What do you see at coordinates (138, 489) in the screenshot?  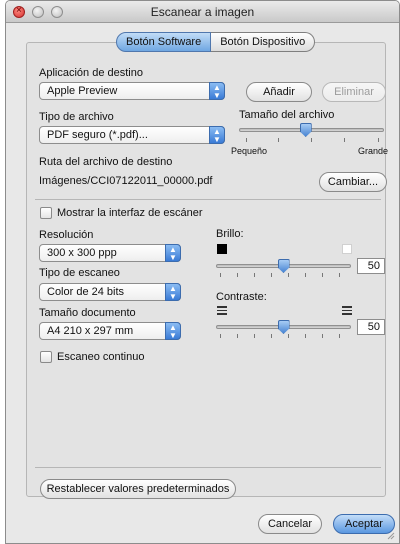 I see `restore-defaults-button: Restablecer valores predeterminados` at bounding box center [138, 489].